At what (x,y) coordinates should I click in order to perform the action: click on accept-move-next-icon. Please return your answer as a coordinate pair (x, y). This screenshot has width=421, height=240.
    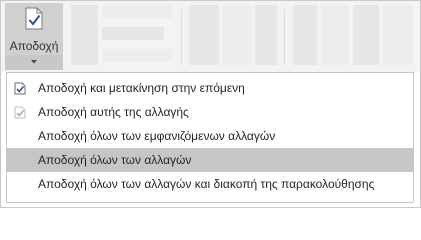
    Looking at the image, I should click on (20, 88).